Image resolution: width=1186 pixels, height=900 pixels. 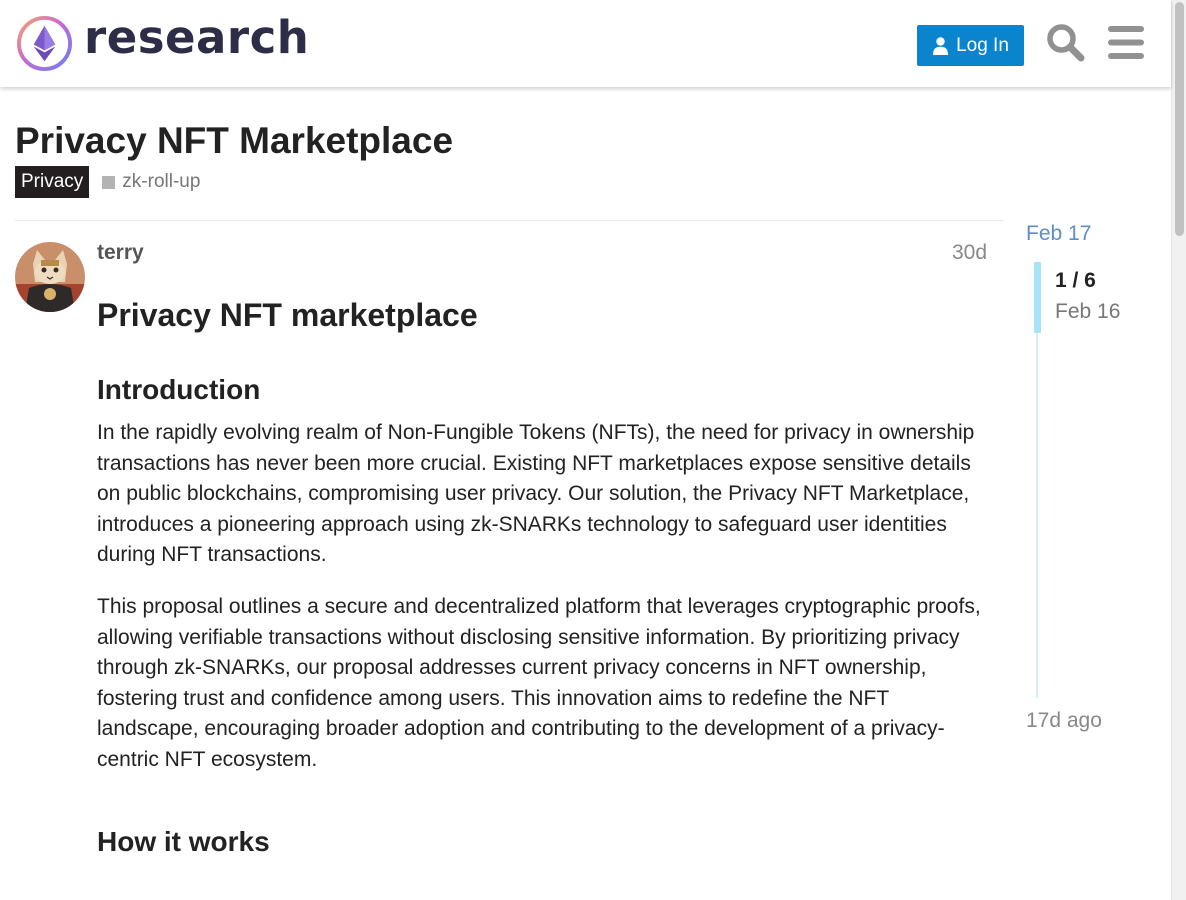 I want to click on timeline-scroller-handle, so click(x=1037, y=297).